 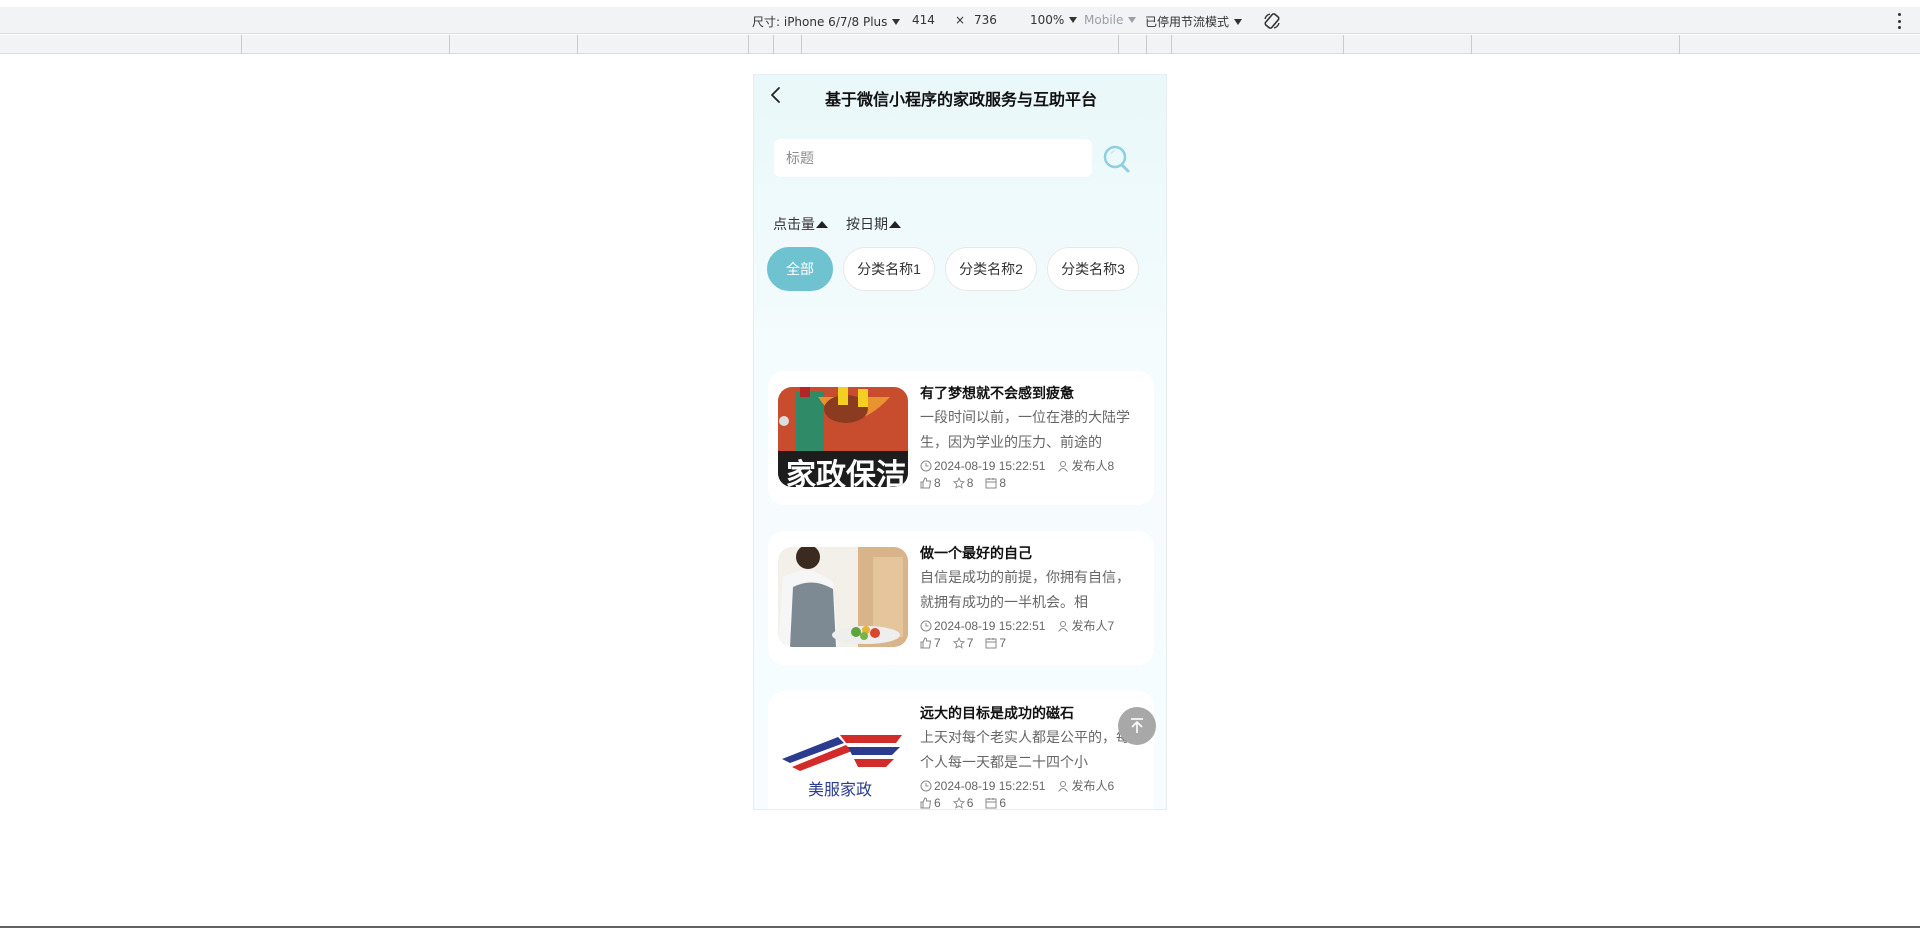 I want to click on height-input: 736, so click(x=985, y=20).